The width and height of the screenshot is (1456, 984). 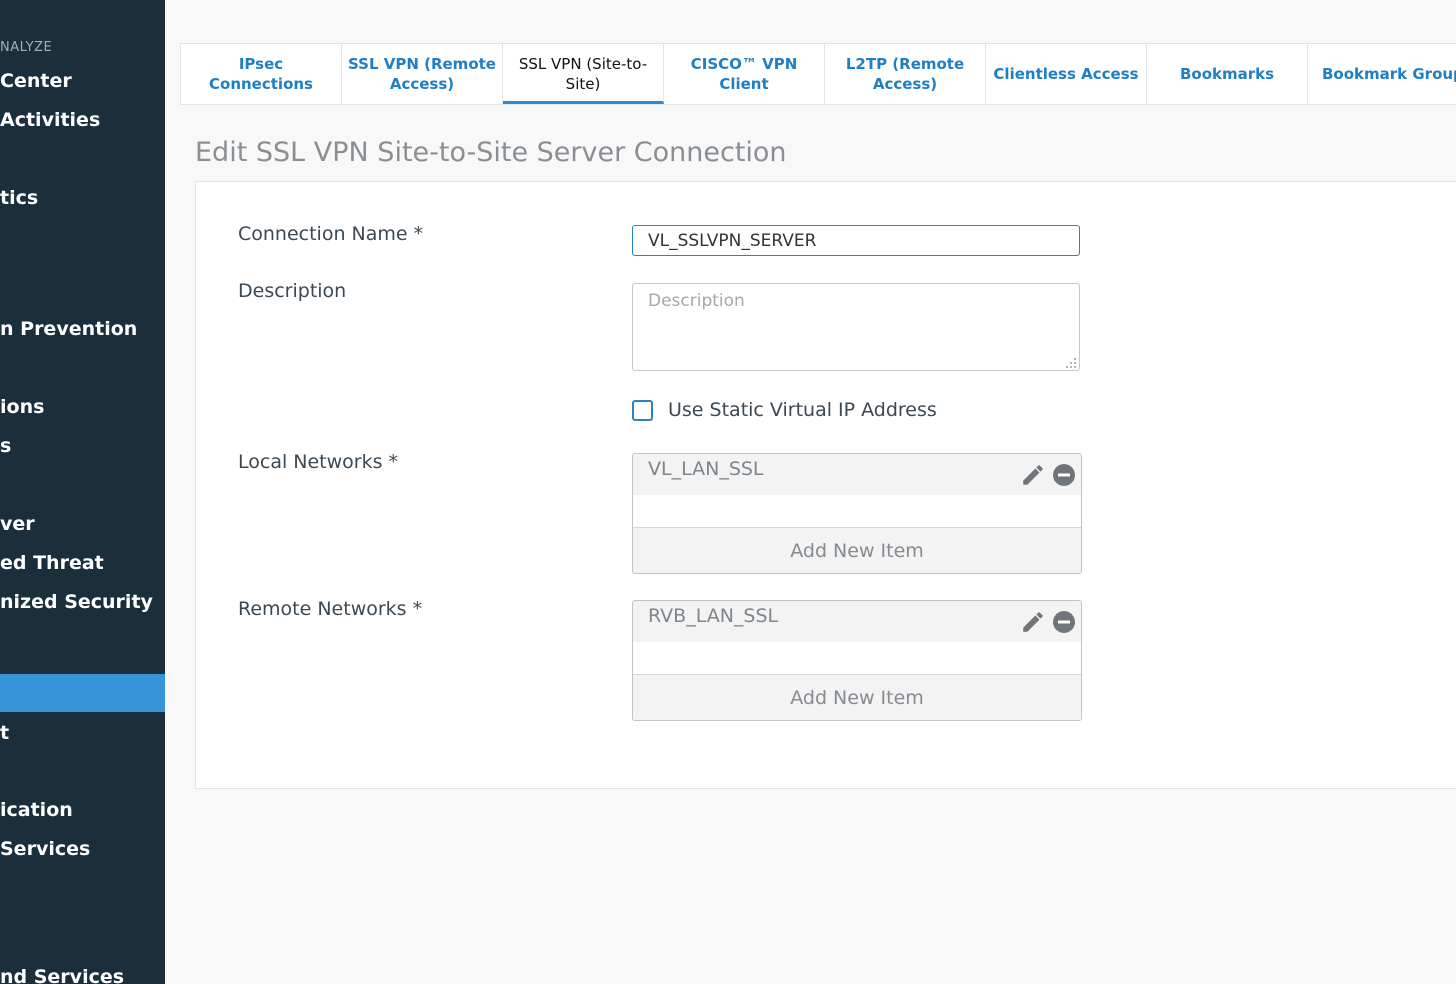 What do you see at coordinates (6, 446) in the screenshot?
I see `sidebar-item-label: s` at bounding box center [6, 446].